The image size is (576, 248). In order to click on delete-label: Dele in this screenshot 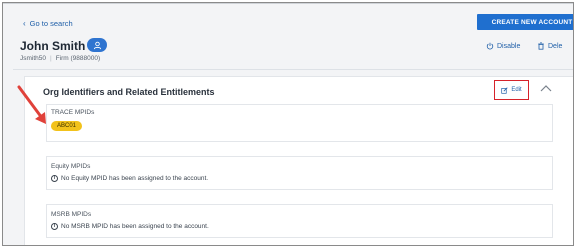, I will do `click(555, 46)`.